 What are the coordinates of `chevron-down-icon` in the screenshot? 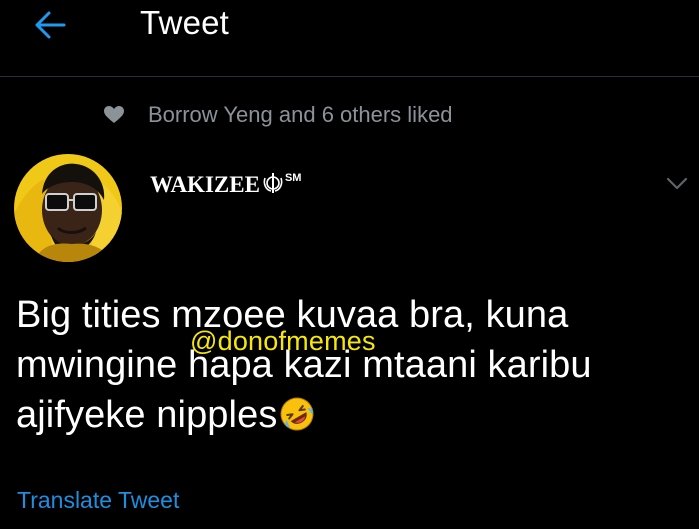 It's located at (677, 183).